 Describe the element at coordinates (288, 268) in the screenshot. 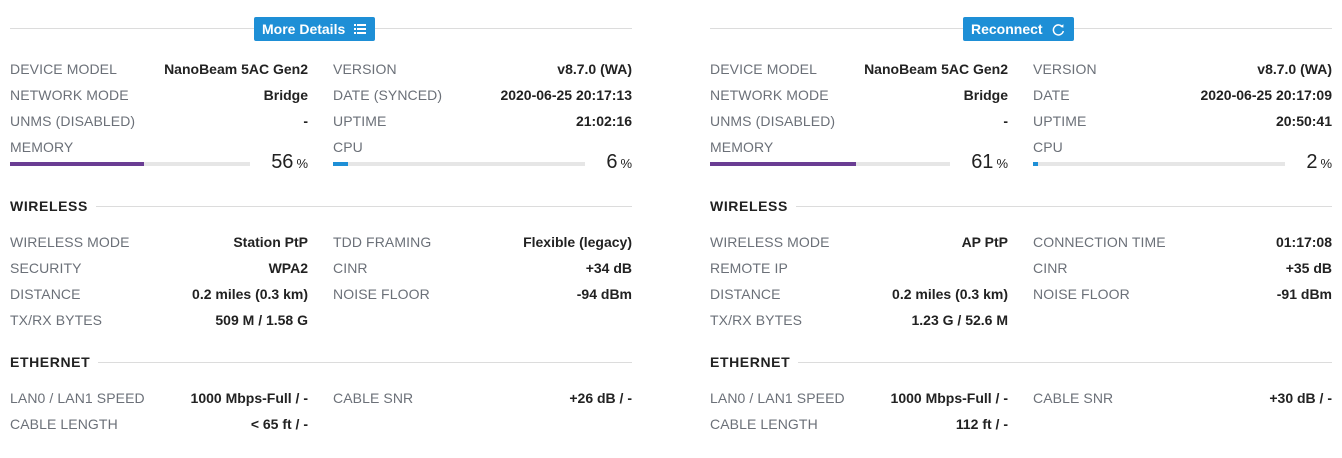

I see `security-value: WPA2` at that location.